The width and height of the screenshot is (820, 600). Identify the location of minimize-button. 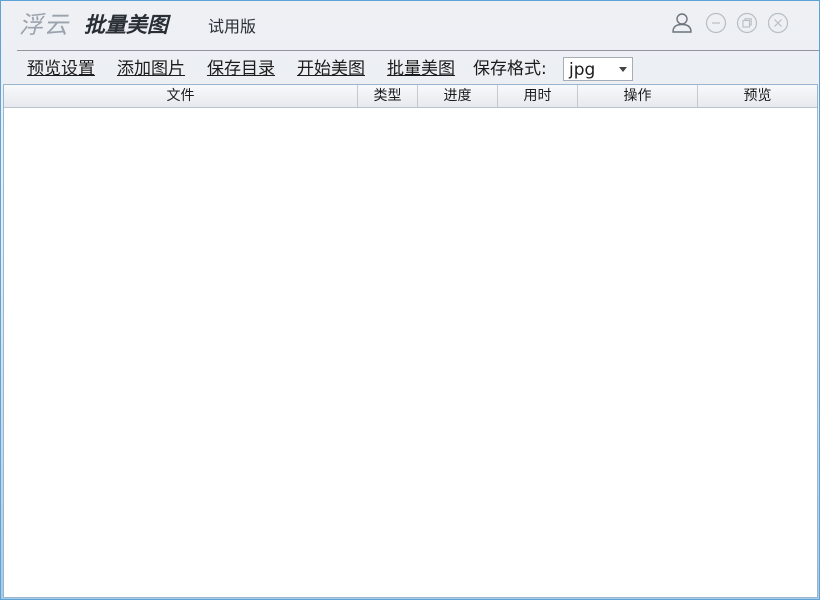
(716, 23).